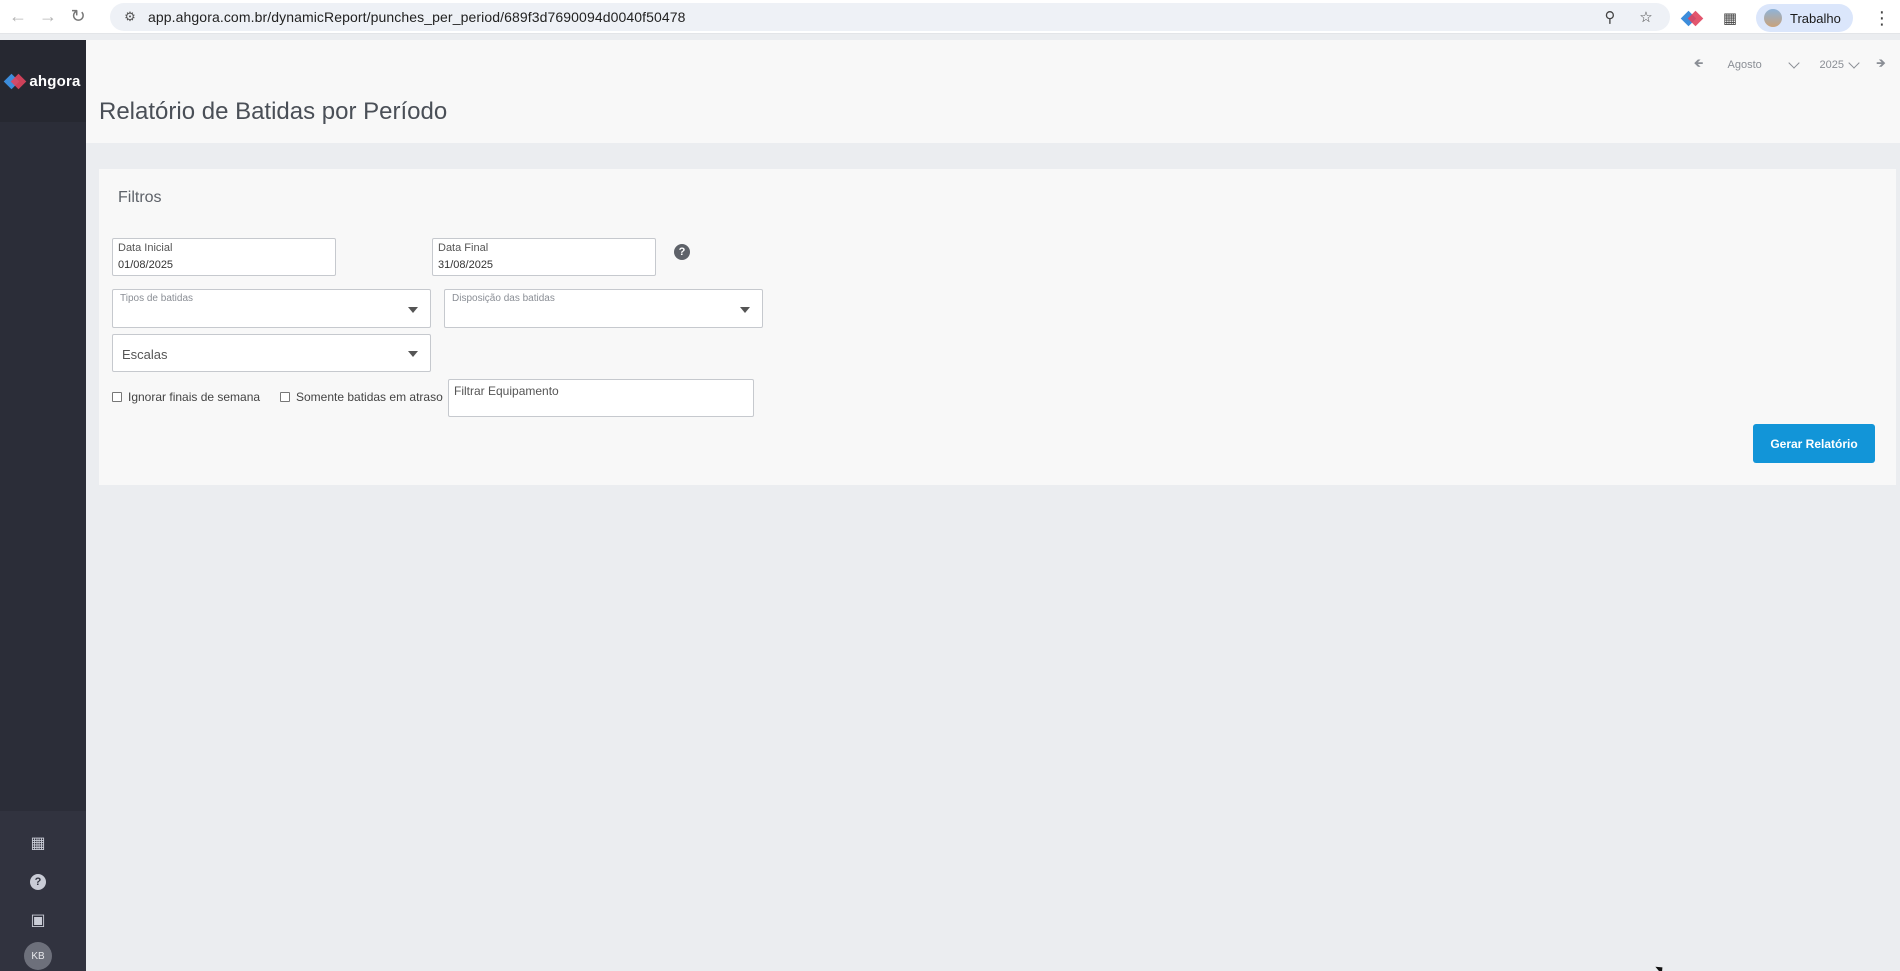 Image resolution: width=1900 pixels, height=971 pixels. Describe the element at coordinates (1660, 967) in the screenshot. I see `mouse-cursor-icon` at that location.